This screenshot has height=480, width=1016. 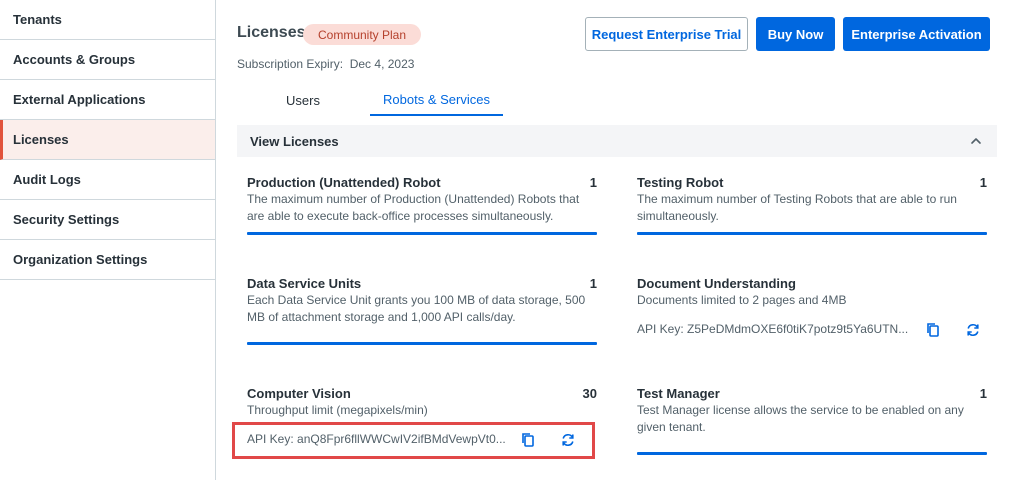 What do you see at coordinates (716, 283) in the screenshot?
I see `card-title: Document Understanding` at bounding box center [716, 283].